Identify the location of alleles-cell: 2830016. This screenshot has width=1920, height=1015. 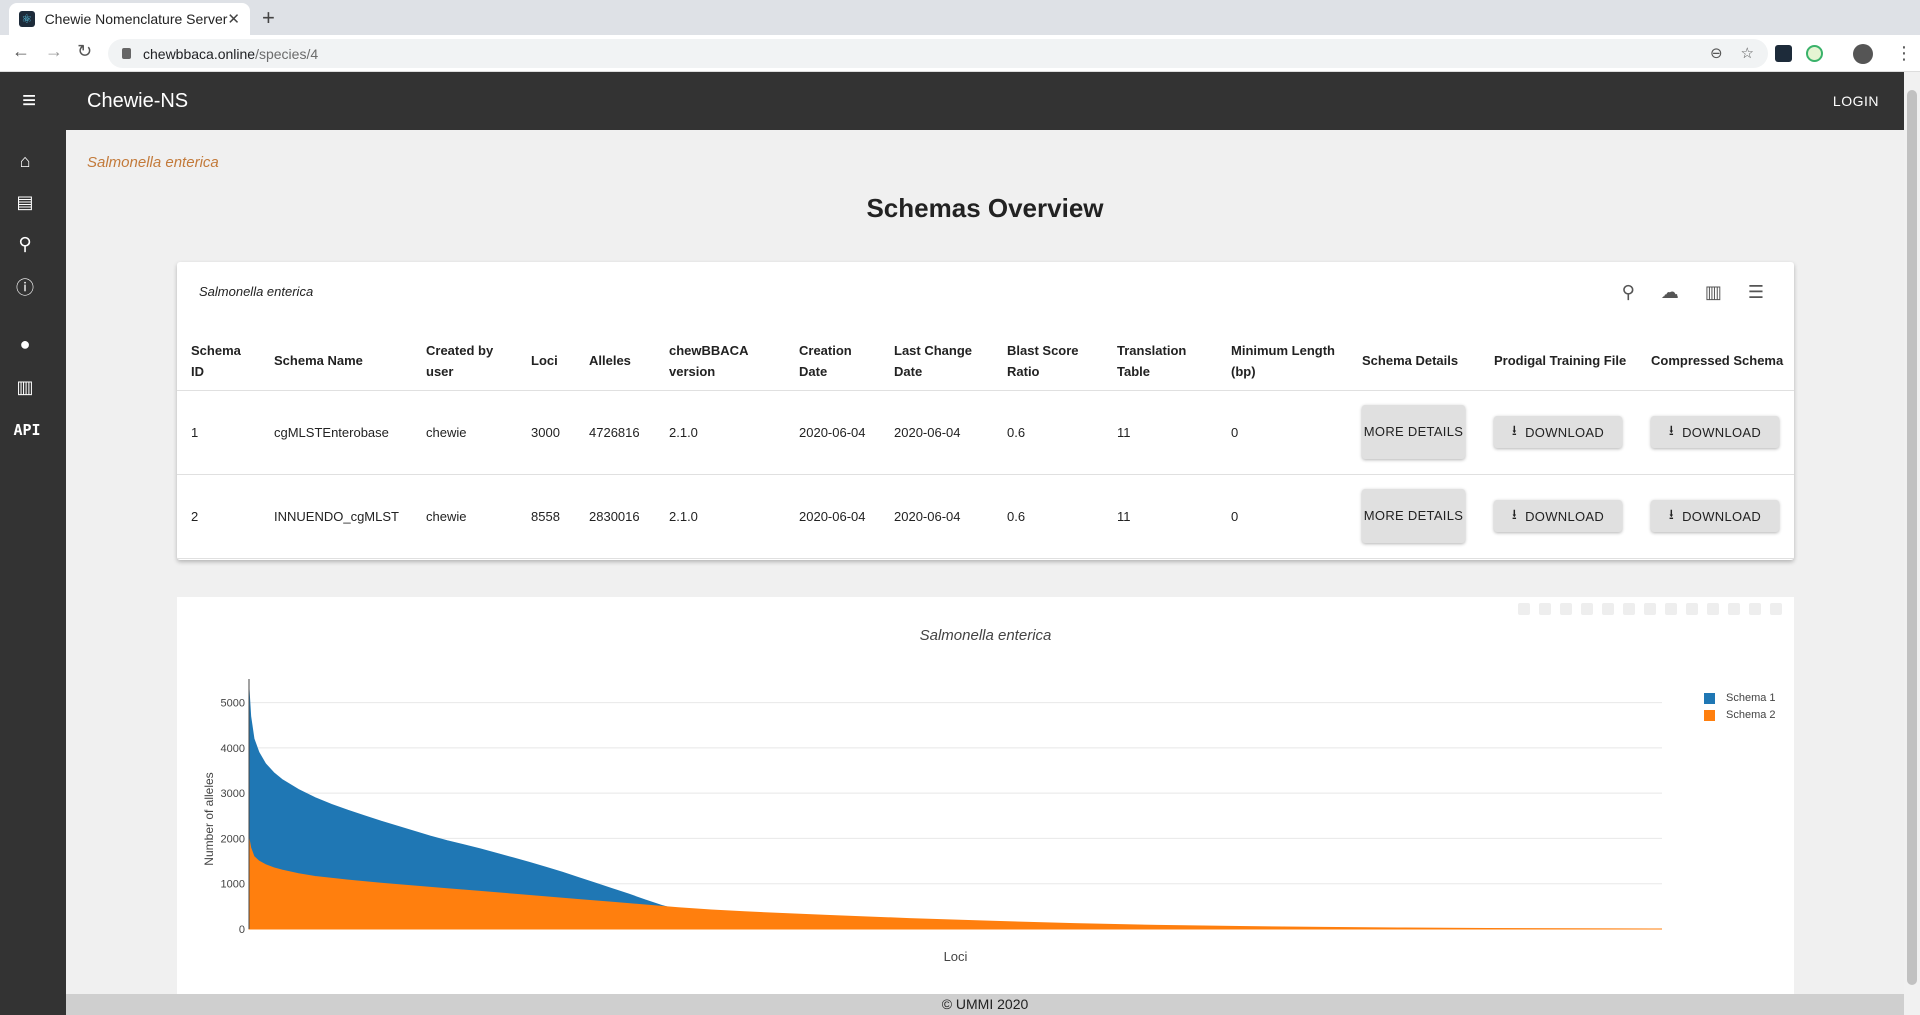
(615, 516).